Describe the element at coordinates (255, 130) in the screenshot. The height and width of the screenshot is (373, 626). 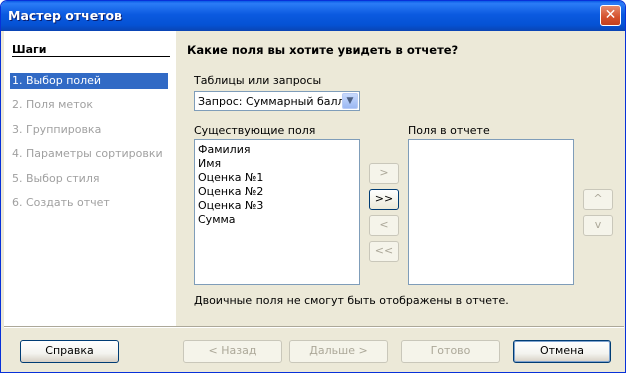
I see `existing-fields-label: Существующие поля` at that location.